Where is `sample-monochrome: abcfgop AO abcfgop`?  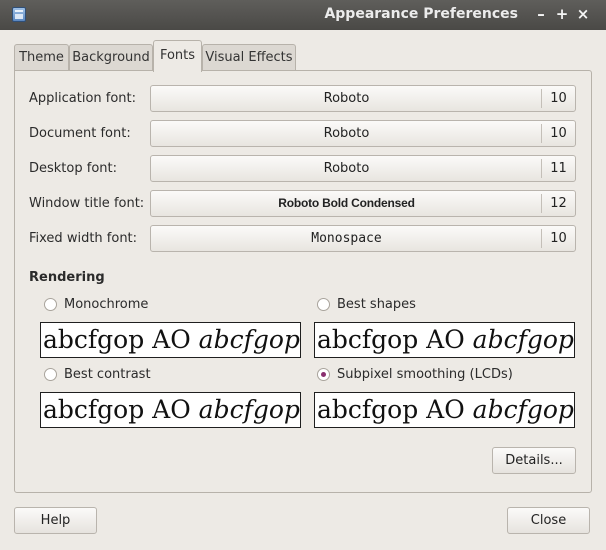 sample-monochrome: abcfgop AO abcfgop is located at coordinates (170, 340).